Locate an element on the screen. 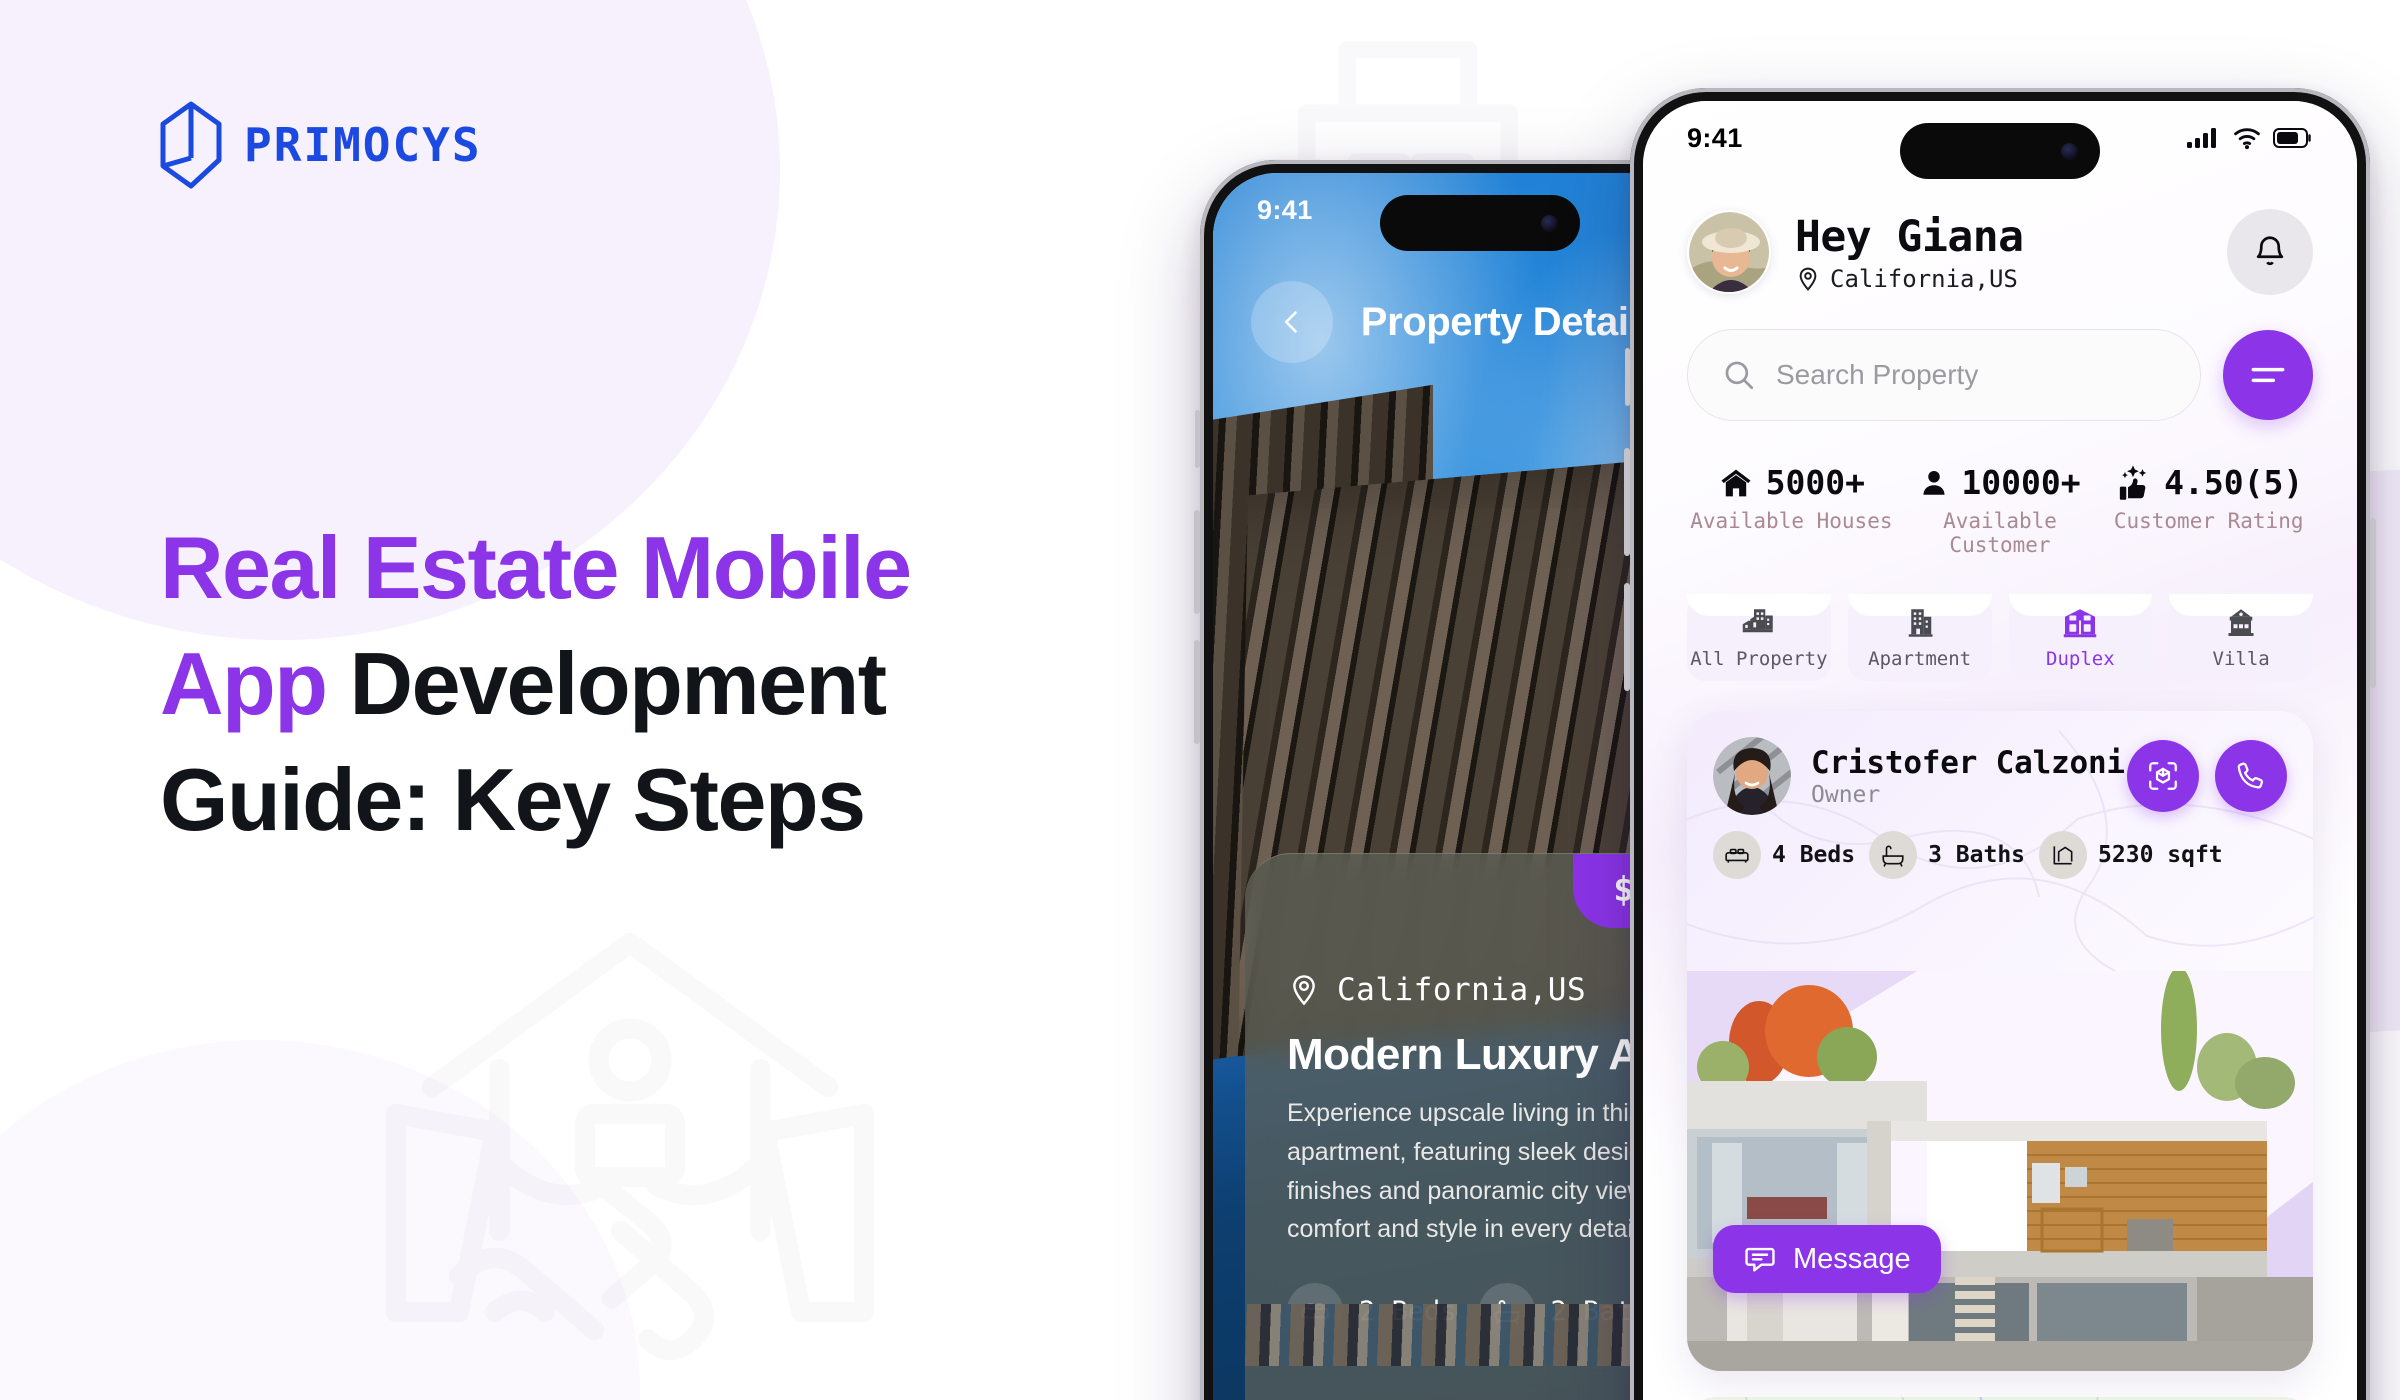 The width and height of the screenshot is (2400, 1400). owner-role: Owner is located at coordinates (1846, 794).